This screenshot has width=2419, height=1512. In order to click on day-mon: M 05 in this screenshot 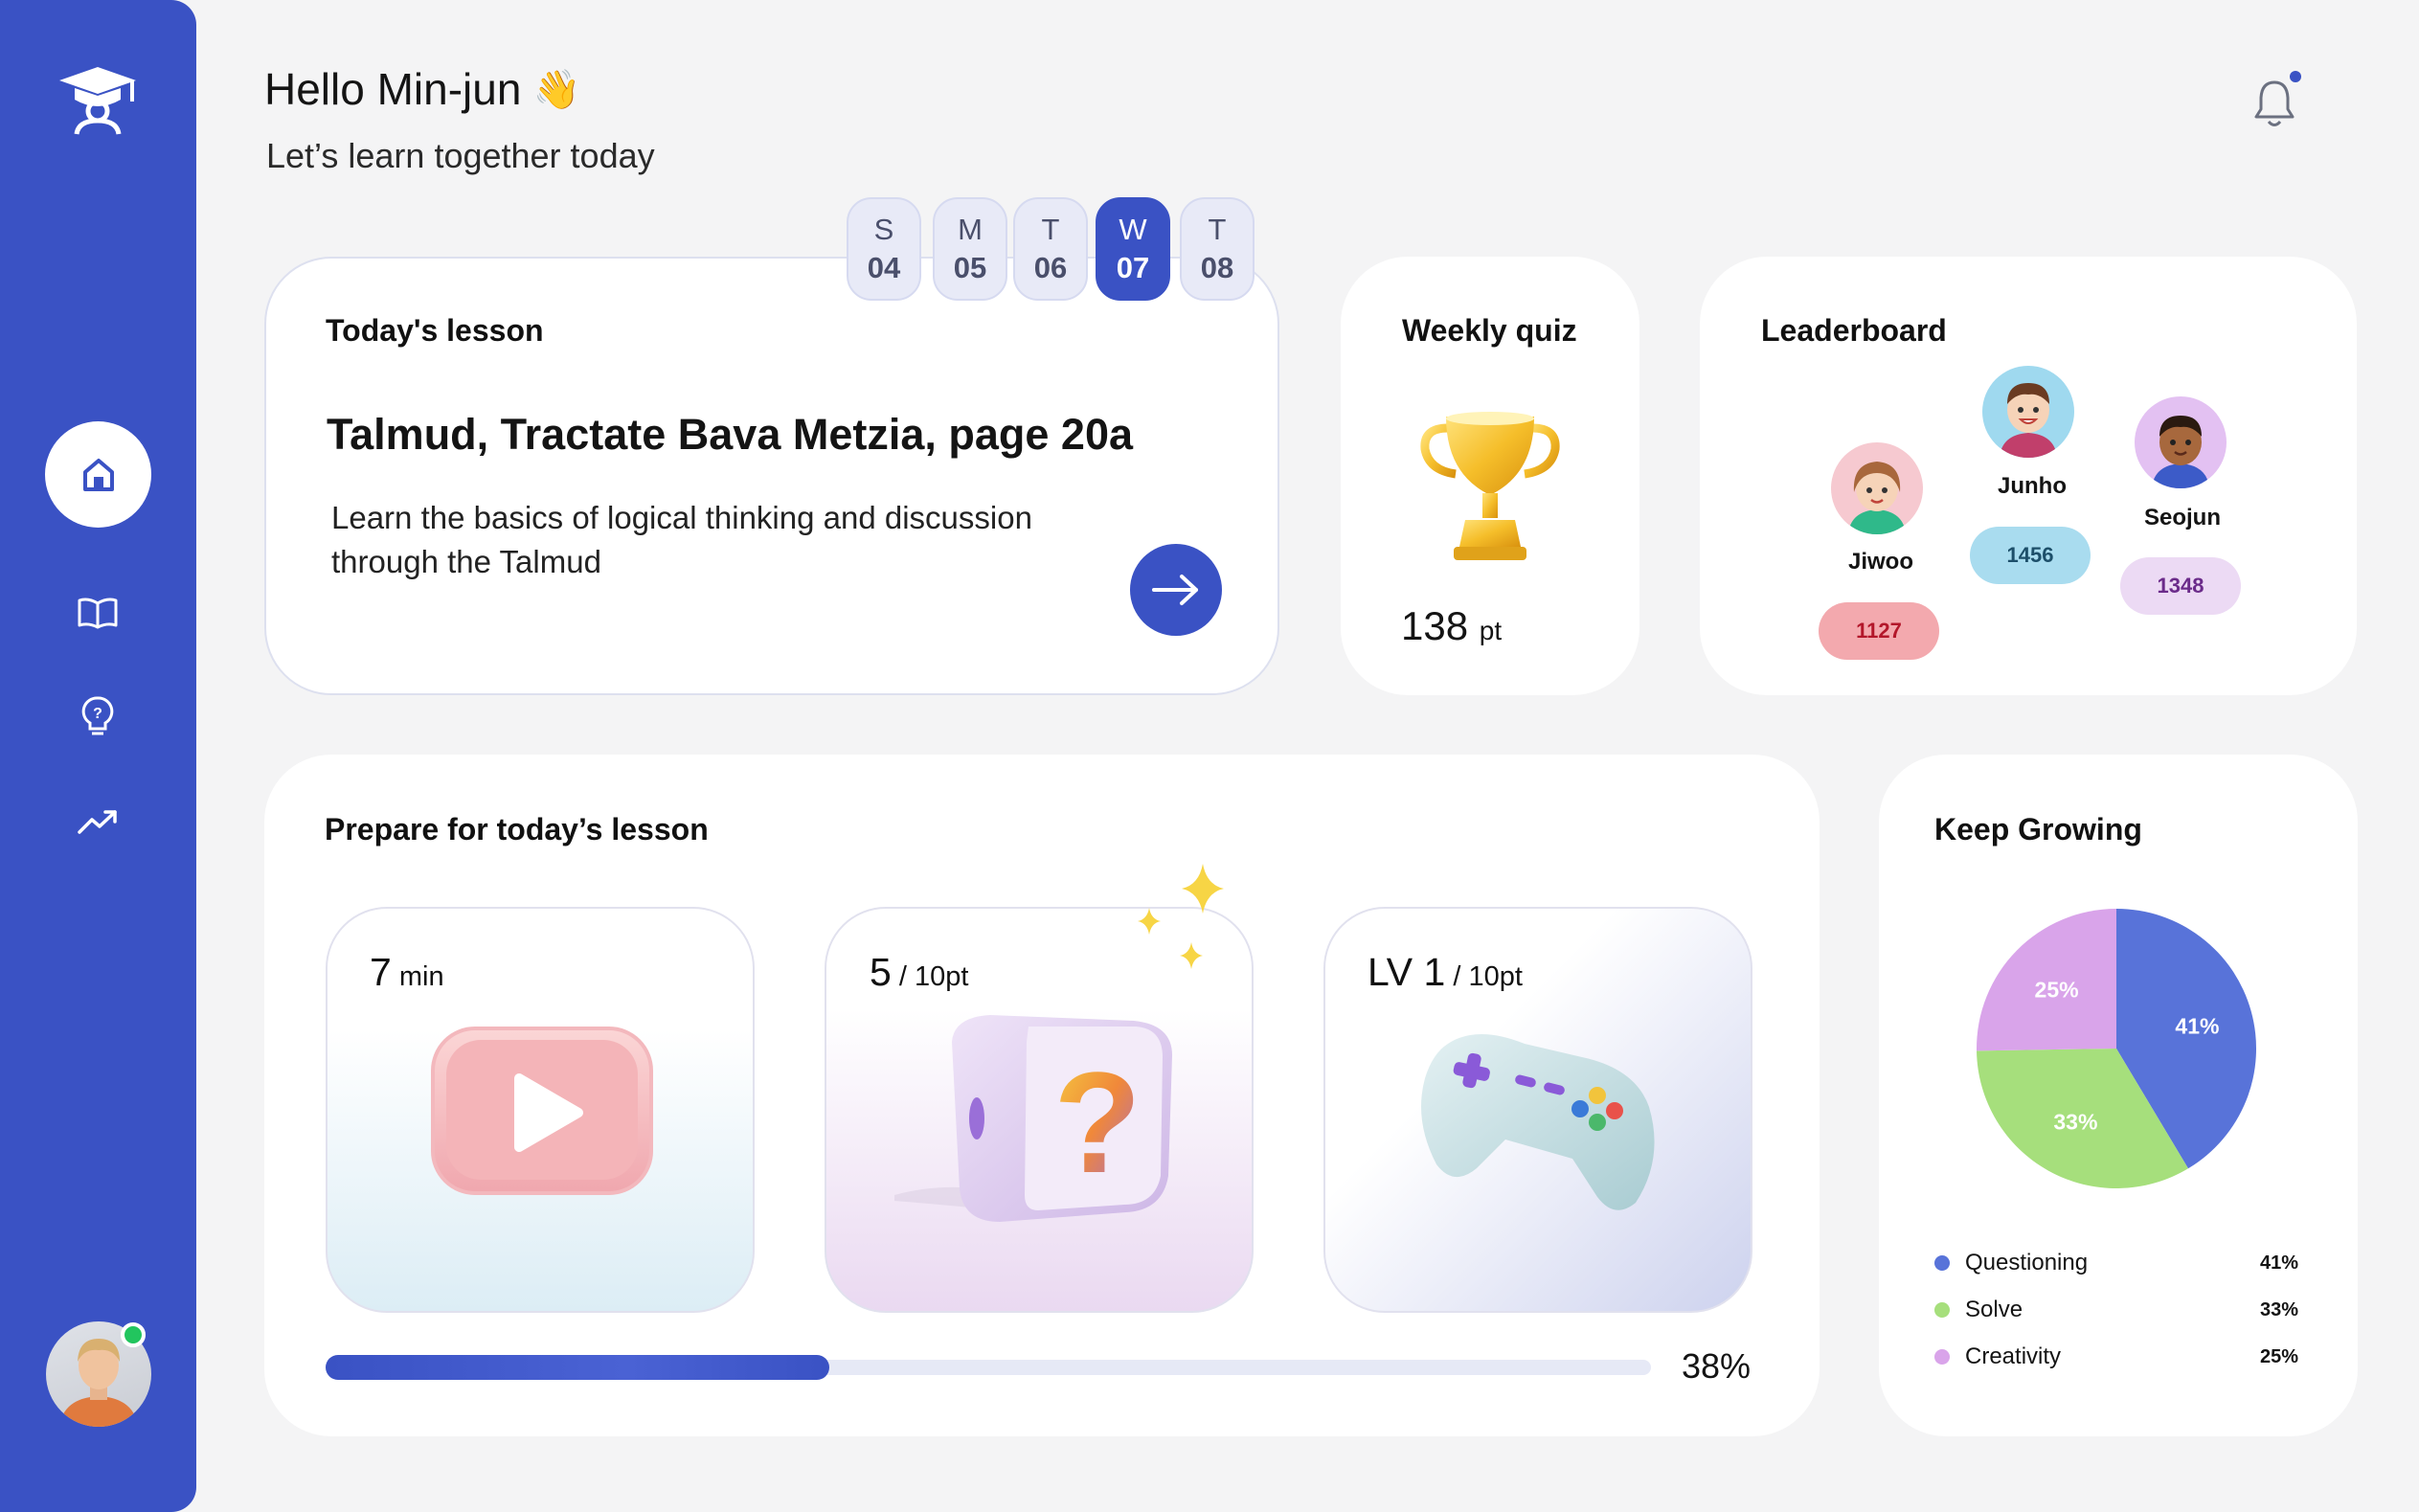, I will do `click(970, 249)`.